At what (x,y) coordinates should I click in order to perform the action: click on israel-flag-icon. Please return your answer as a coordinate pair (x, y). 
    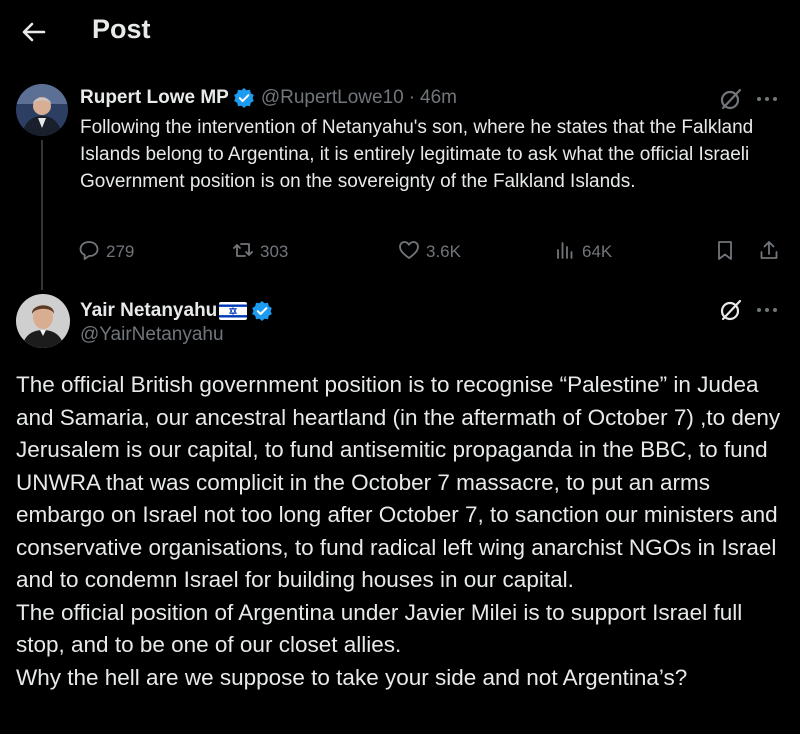
    Looking at the image, I should click on (233, 311).